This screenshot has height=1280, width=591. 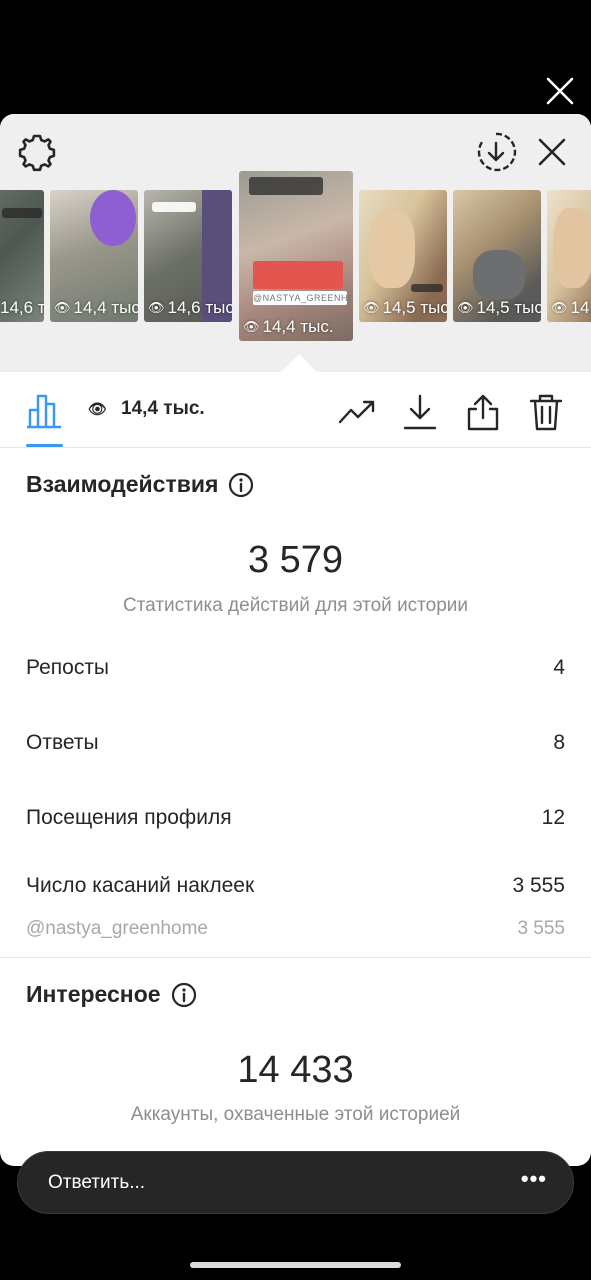 What do you see at coordinates (22, 256) in the screenshot?
I see `story-thumbnail: 14,6 тыс.` at bounding box center [22, 256].